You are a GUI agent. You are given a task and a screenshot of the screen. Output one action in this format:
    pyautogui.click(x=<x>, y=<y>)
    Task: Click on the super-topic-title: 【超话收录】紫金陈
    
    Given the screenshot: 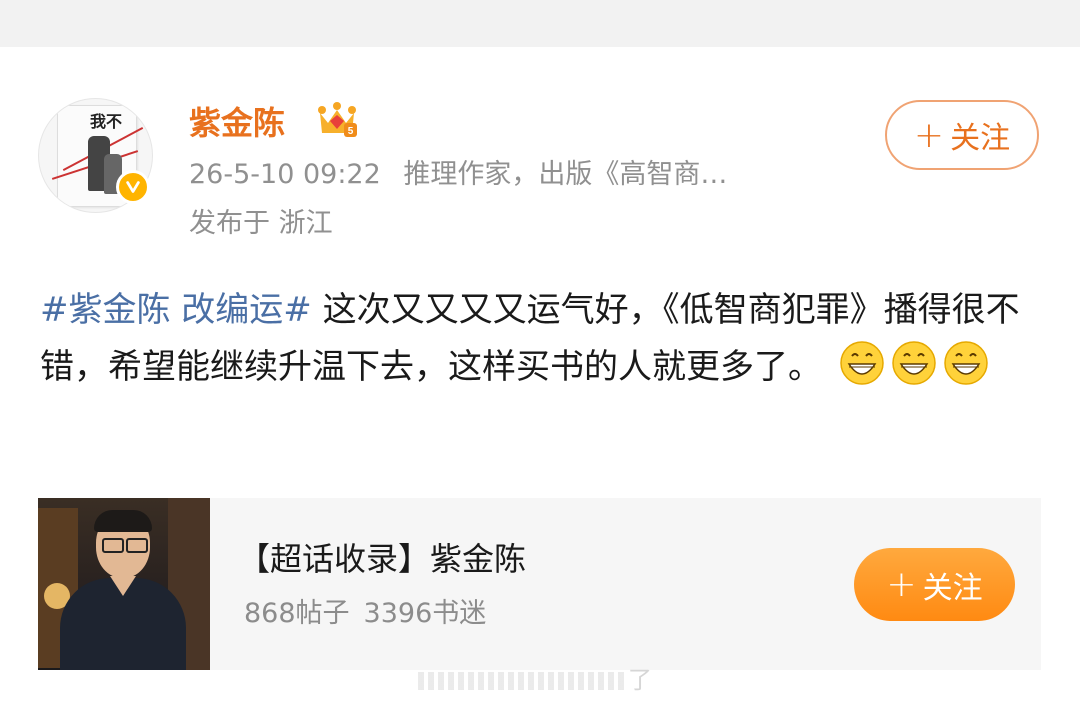 What is the action you would take?
    pyautogui.click(x=382, y=559)
    